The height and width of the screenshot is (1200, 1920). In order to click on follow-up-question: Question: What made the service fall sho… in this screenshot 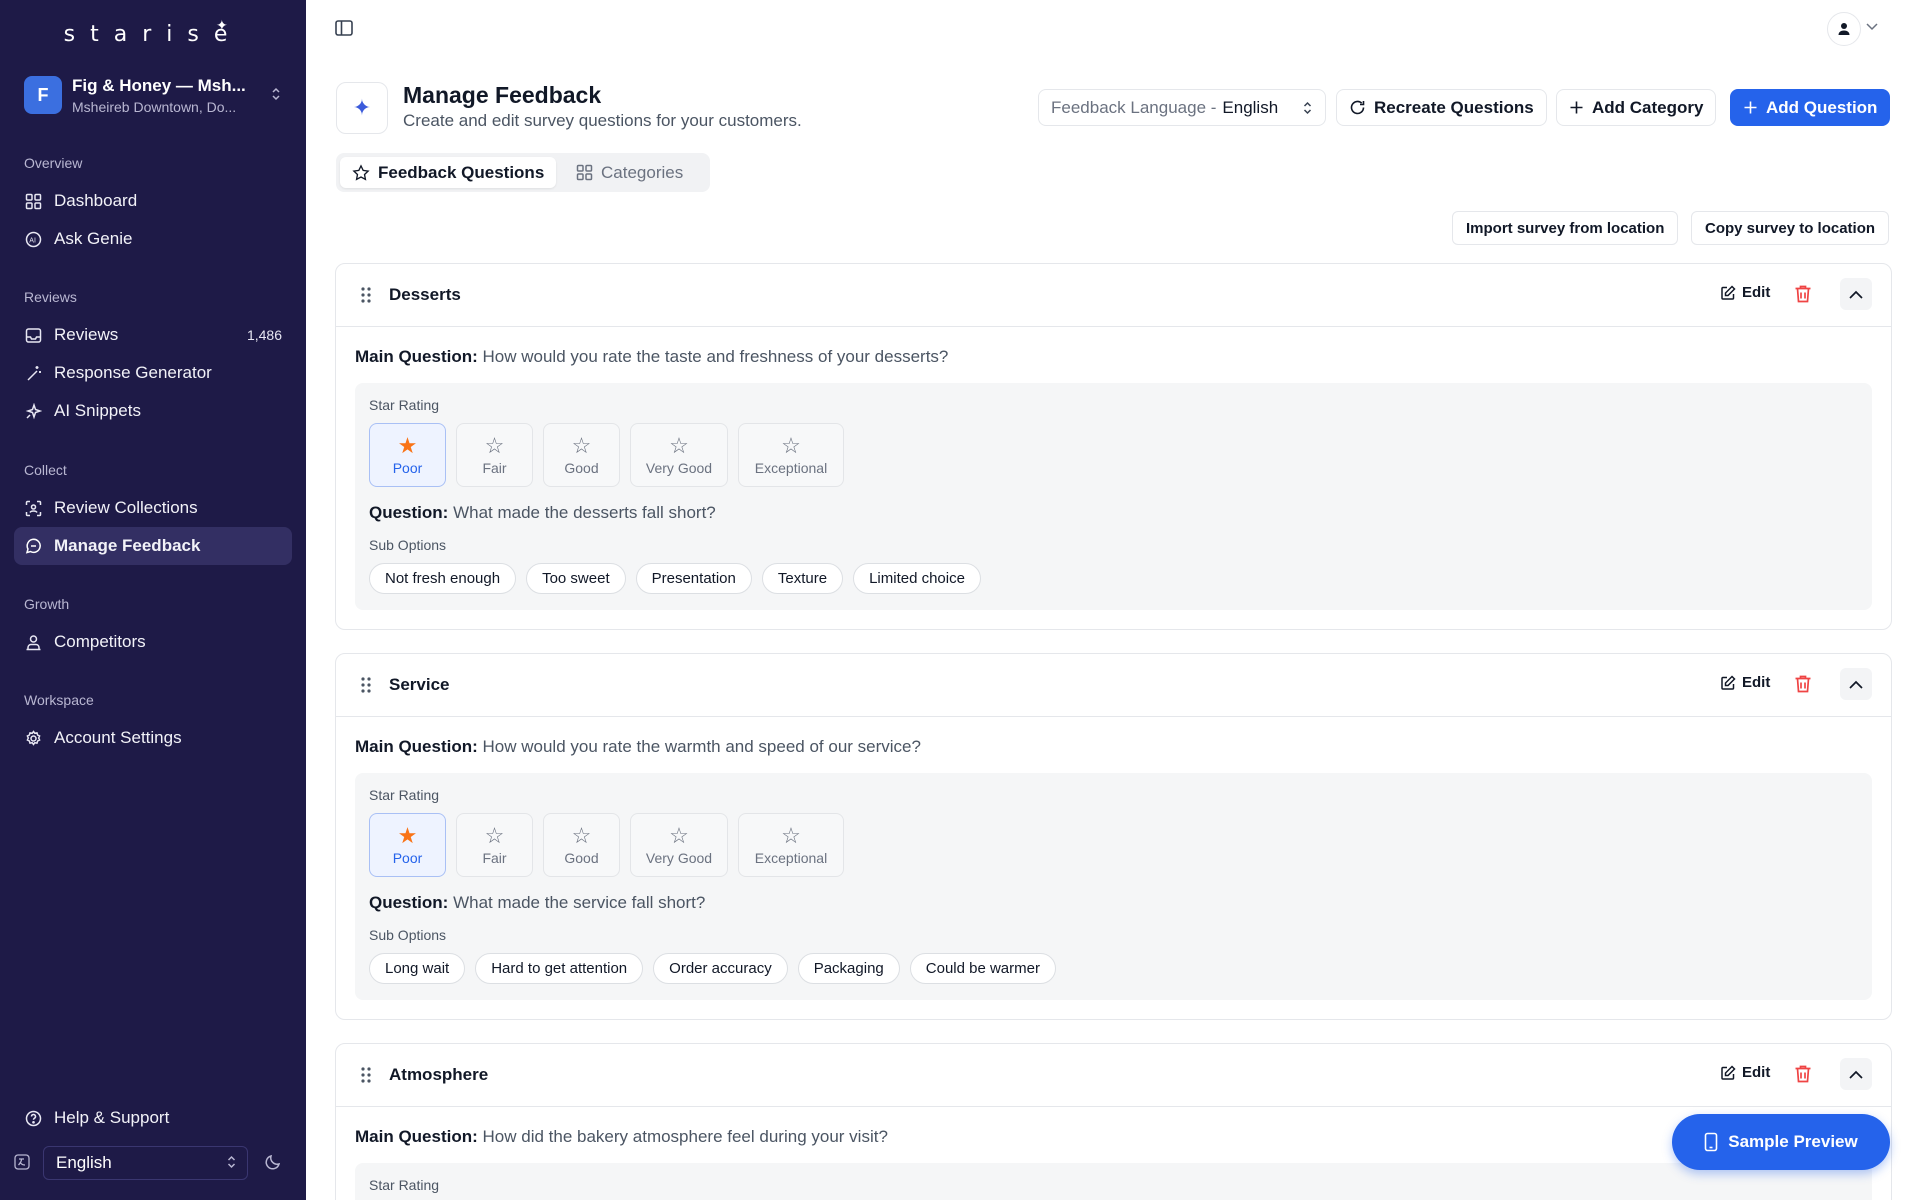, I will do `click(1113, 903)`.